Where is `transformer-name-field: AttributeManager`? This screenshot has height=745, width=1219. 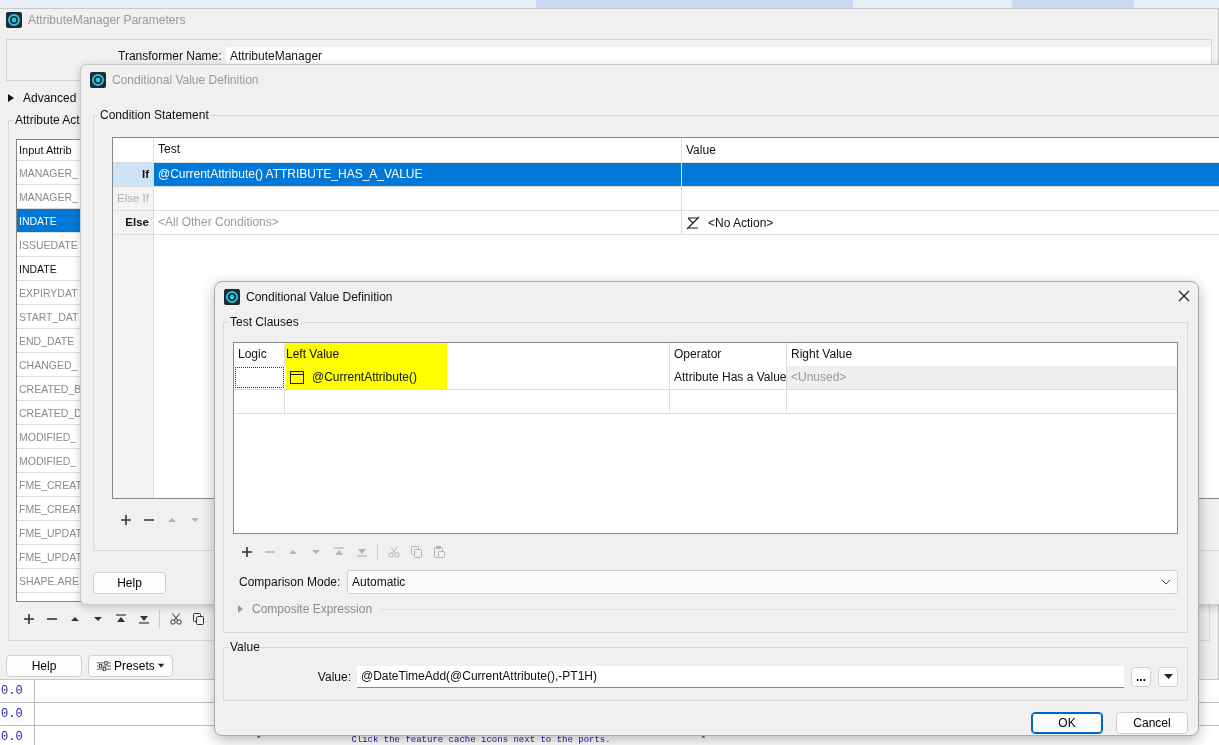
transformer-name-field: AttributeManager is located at coordinates (718, 56).